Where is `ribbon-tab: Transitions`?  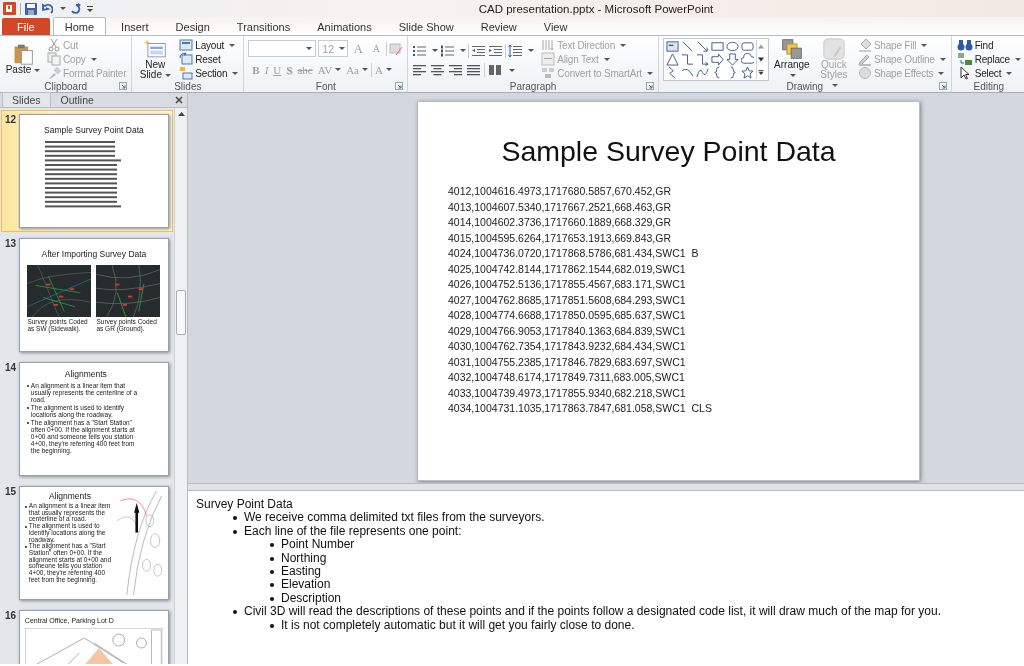
ribbon-tab: Transitions is located at coordinates (263, 26).